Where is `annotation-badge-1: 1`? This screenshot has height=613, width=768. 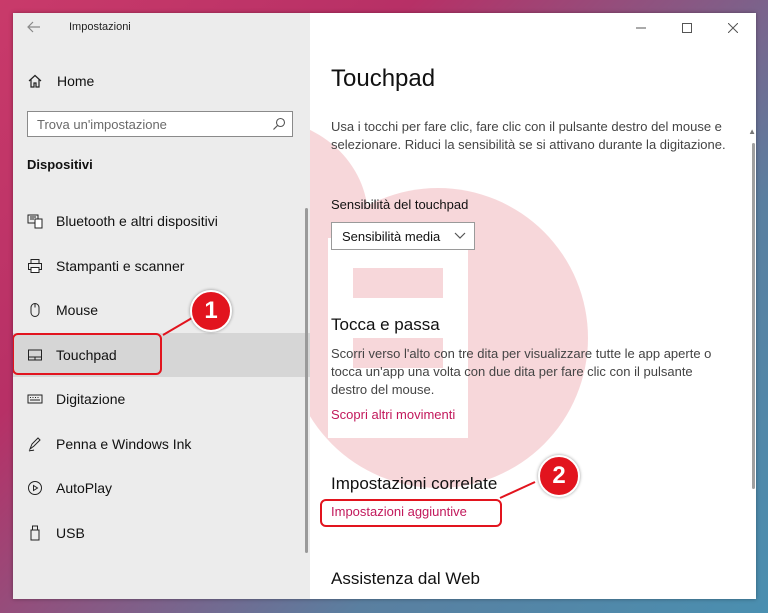
annotation-badge-1: 1 is located at coordinates (211, 311).